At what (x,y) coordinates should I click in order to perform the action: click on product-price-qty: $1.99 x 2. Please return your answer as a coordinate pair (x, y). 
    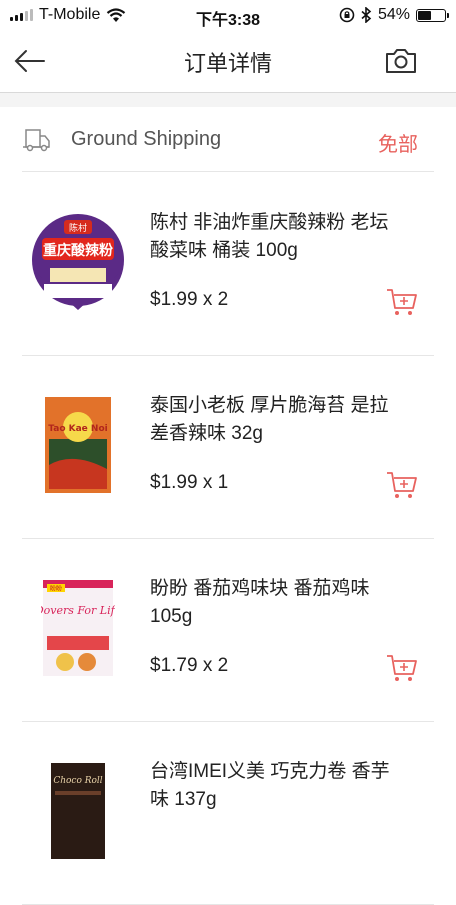
    Looking at the image, I should click on (189, 299).